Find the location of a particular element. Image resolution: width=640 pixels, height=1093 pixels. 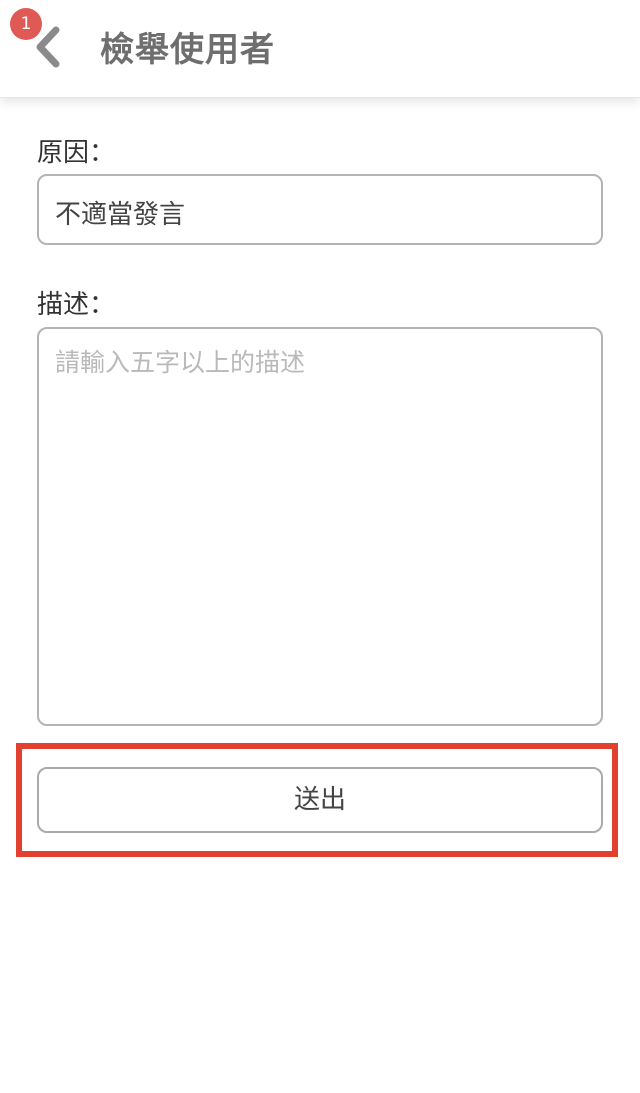

submit-button: 送出 is located at coordinates (320, 800).